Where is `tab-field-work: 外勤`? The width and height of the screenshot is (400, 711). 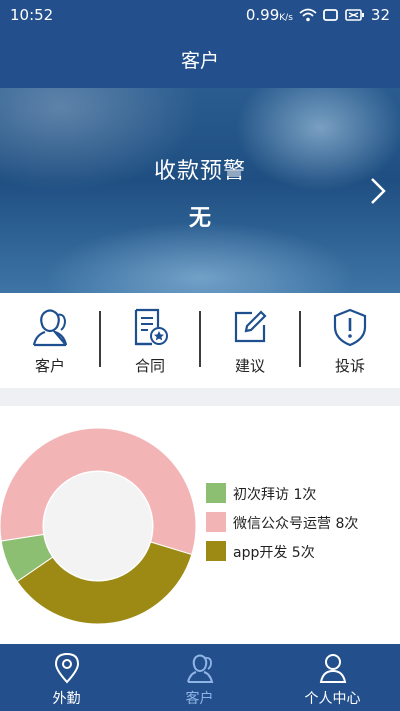 tab-field-work: 外勤 is located at coordinates (66, 677).